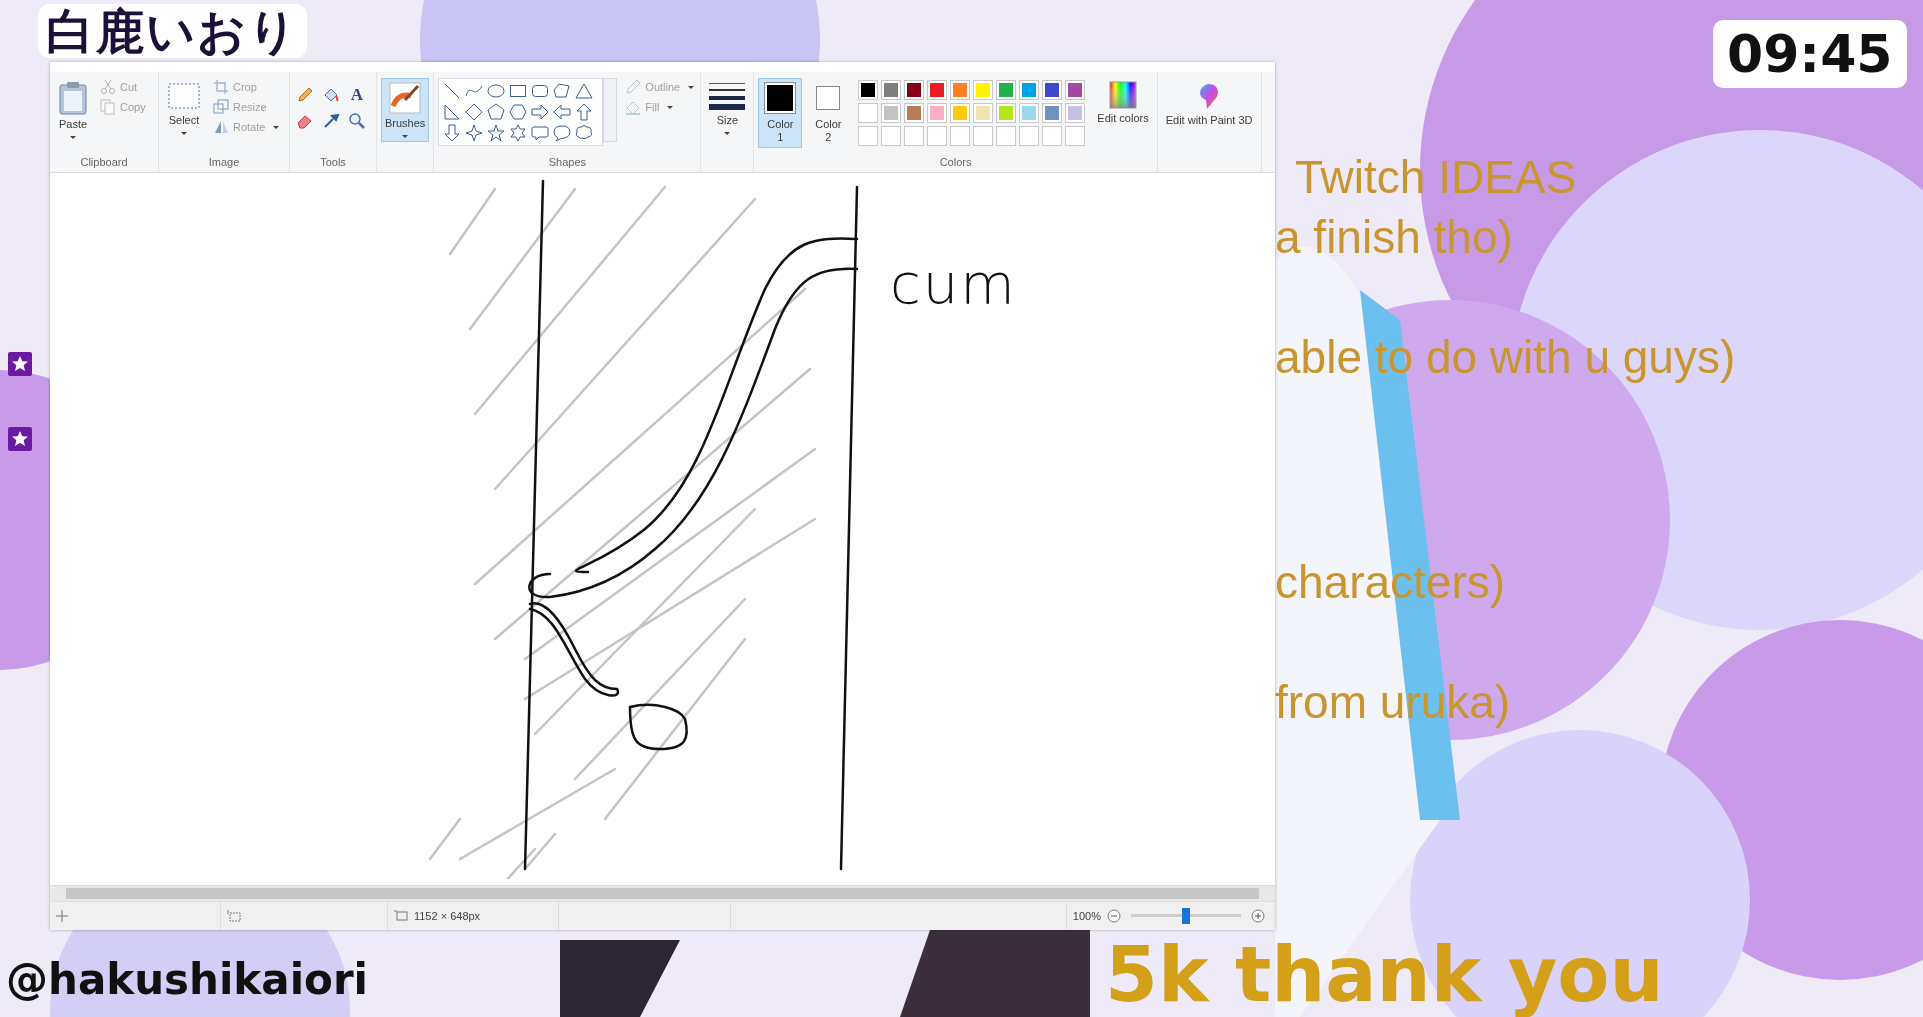 This screenshot has height=1017, width=1923. What do you see at coordinates (518, 91) in the screenshot?
I see `rectangle-icon` at bounding box center [518, 91].